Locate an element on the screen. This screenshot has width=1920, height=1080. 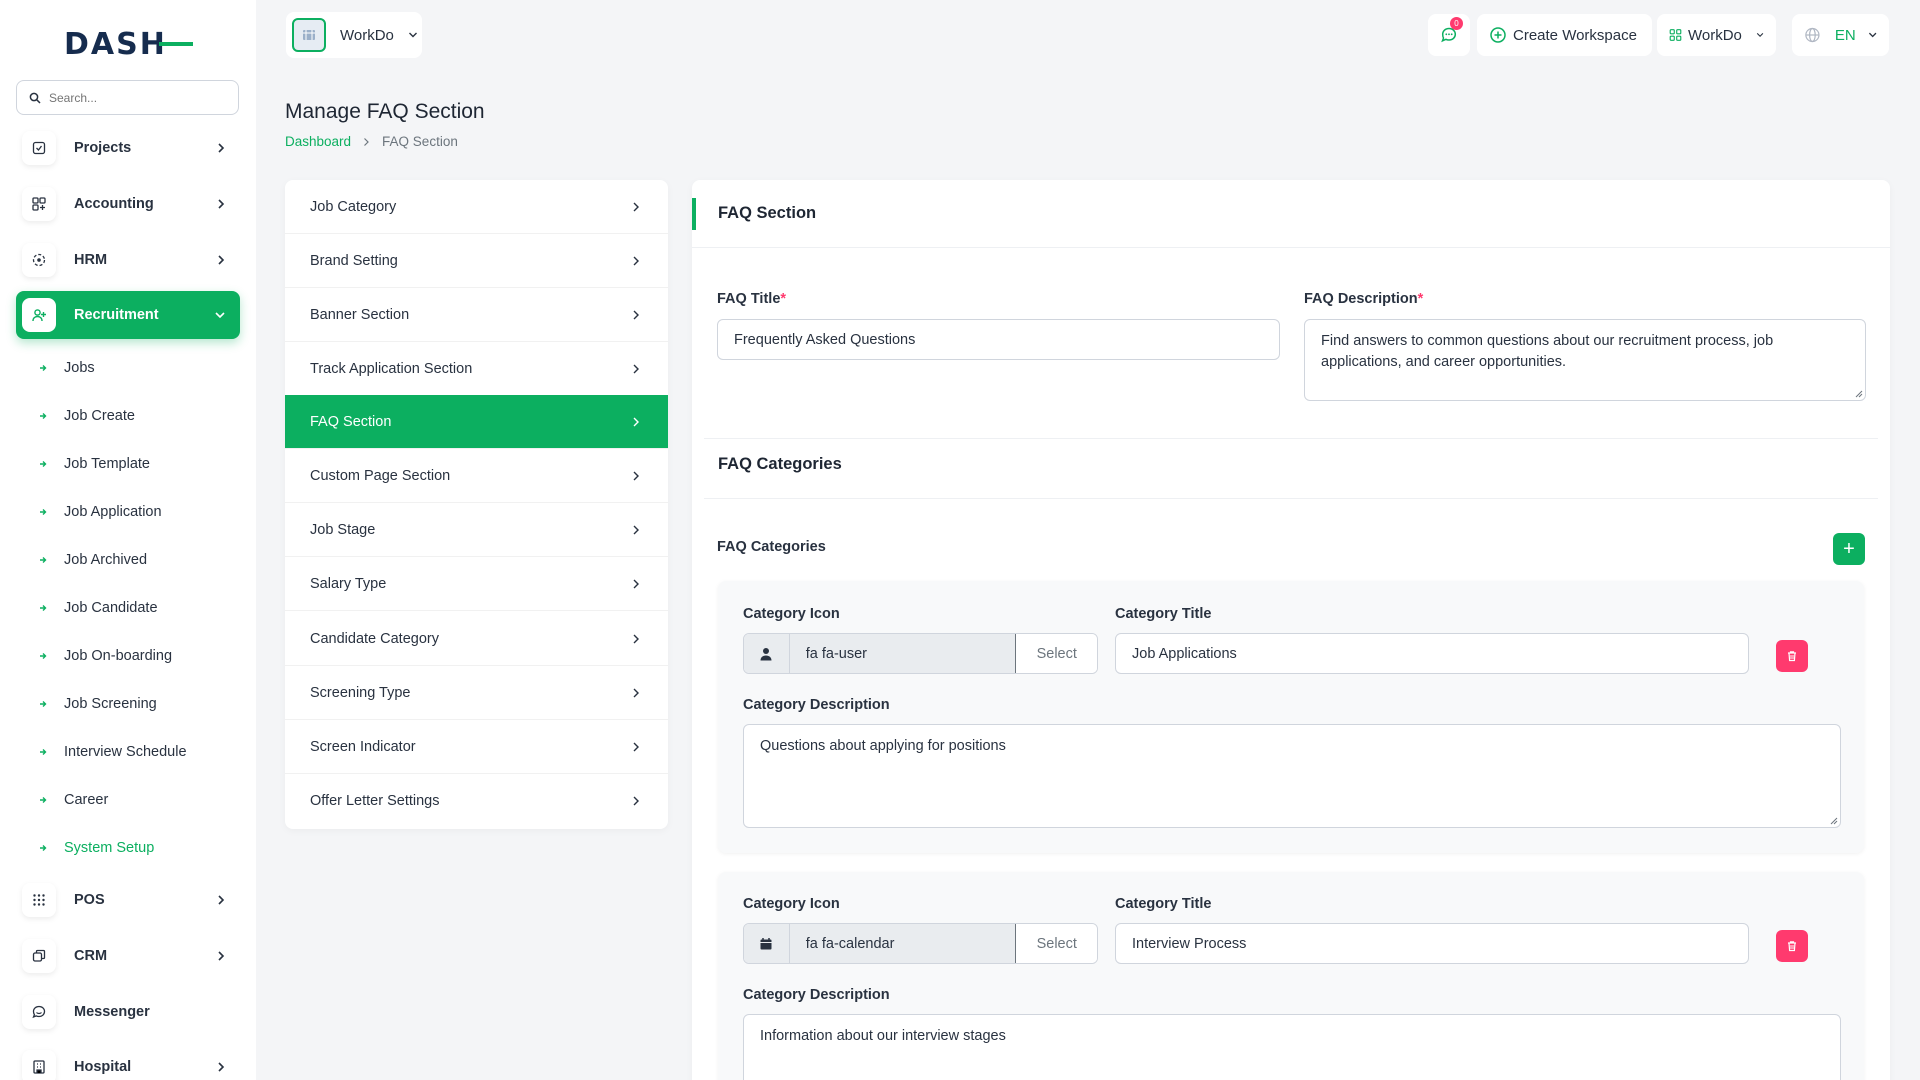
menu-item-brand-setting: Brand Setting is located at coordinates (476, 261).